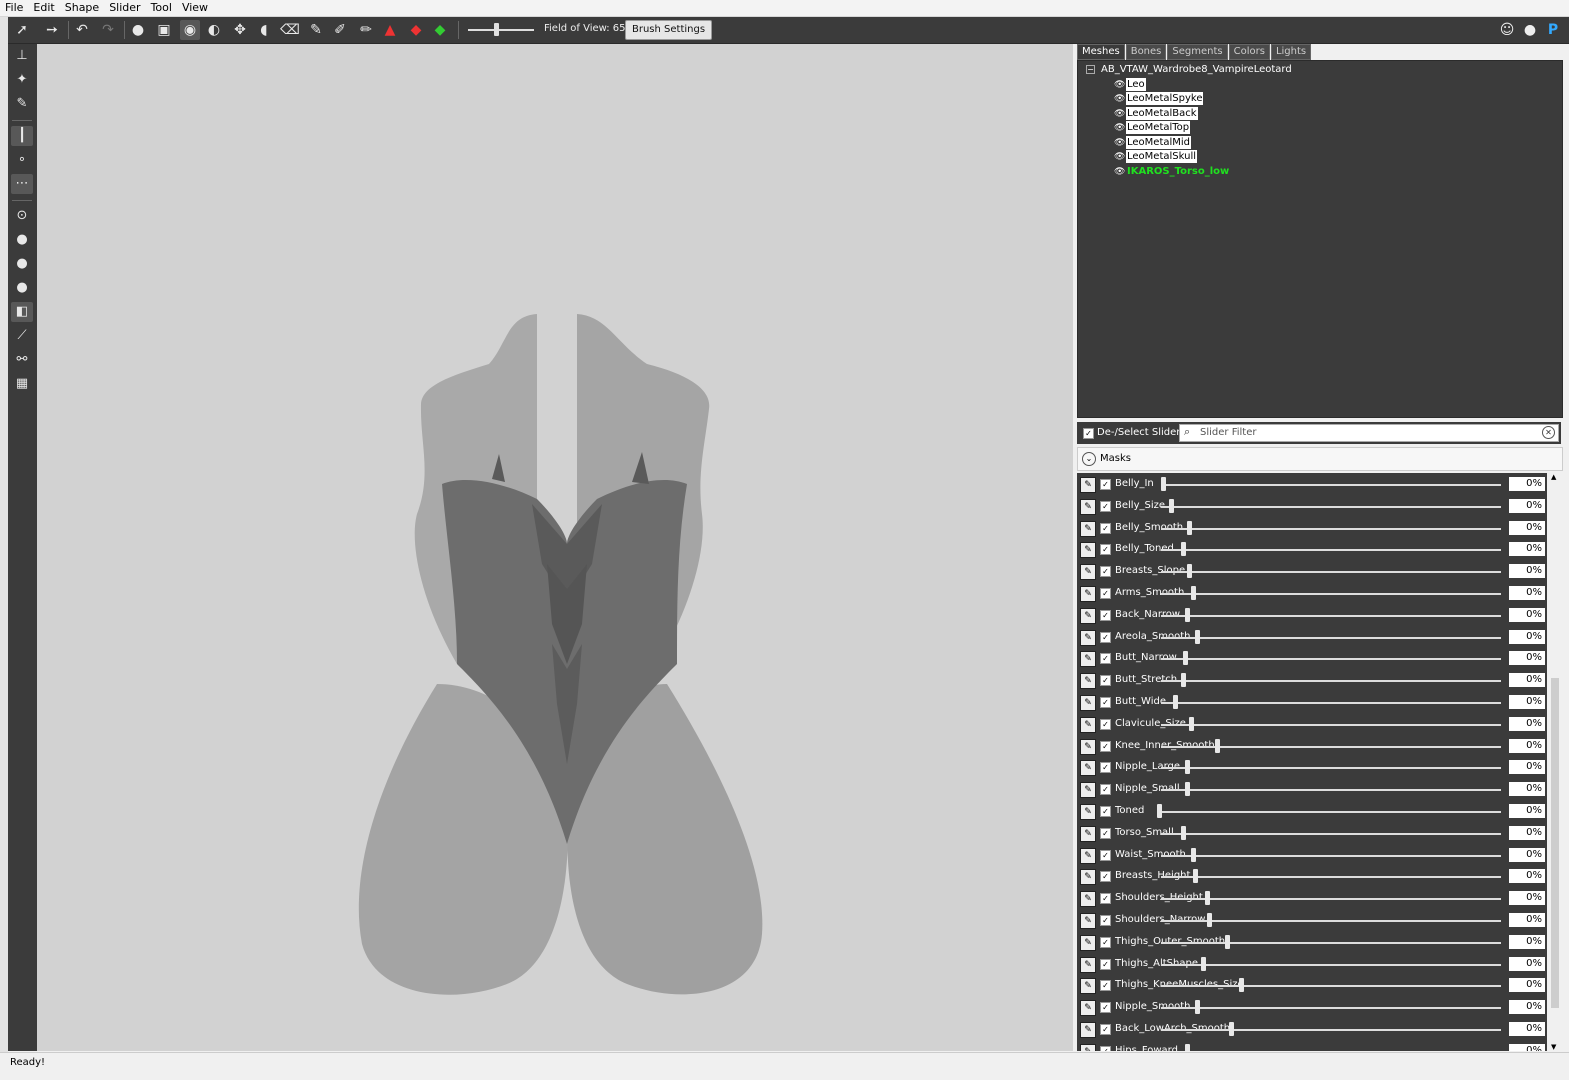  I want to click on fov-slider-thumb, so click(496, 29).